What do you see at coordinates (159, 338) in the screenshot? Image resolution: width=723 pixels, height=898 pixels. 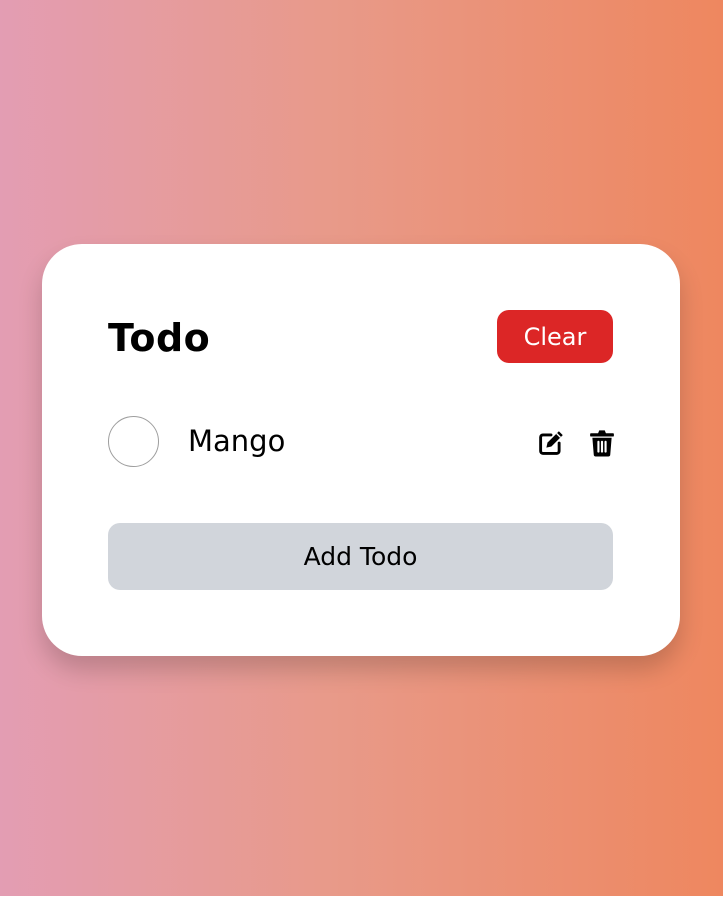 I see `card-title: Todo` at bounding box center [159, 338].